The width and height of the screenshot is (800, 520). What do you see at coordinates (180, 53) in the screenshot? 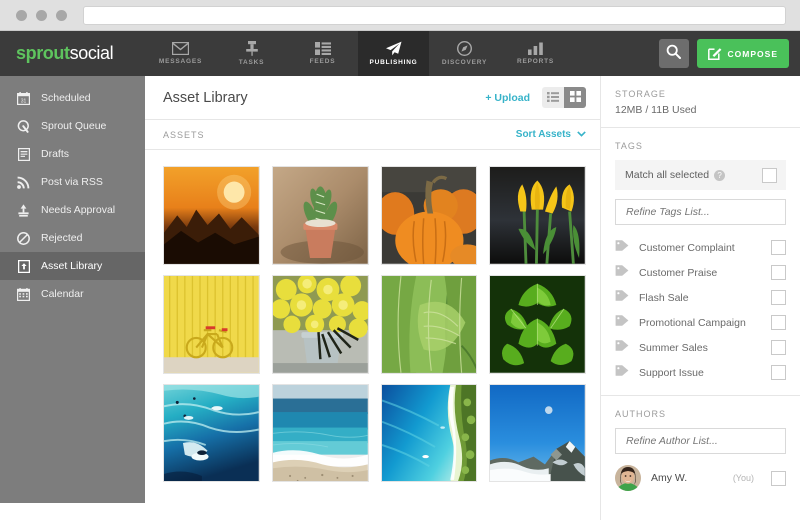
I see `nav-item-messages: MESSAGES` at bounding box center [180, 53].